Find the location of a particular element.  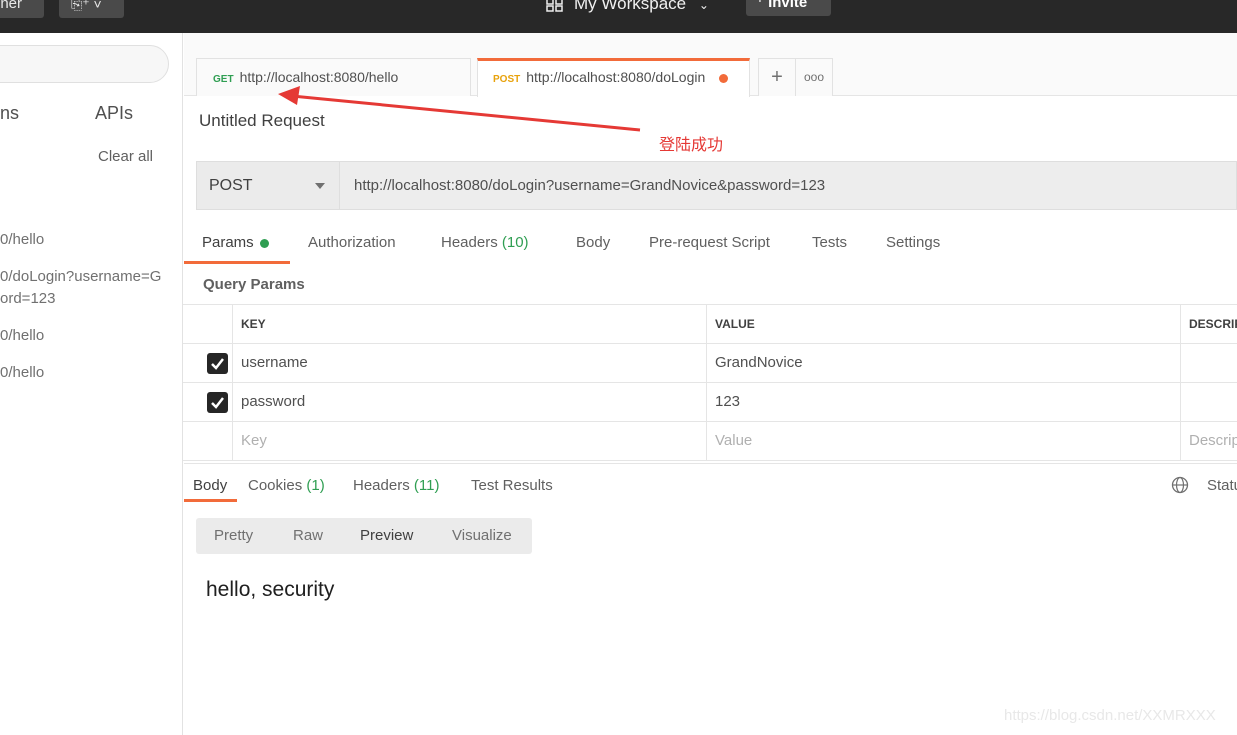

tab-settings: Settings is located at coordinates (913, 242).